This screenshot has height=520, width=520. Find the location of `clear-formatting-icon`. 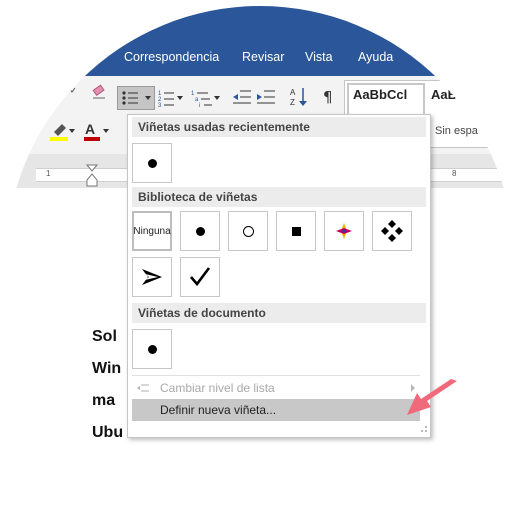

clear-formatting-icon is located at coordinates (99, 91).